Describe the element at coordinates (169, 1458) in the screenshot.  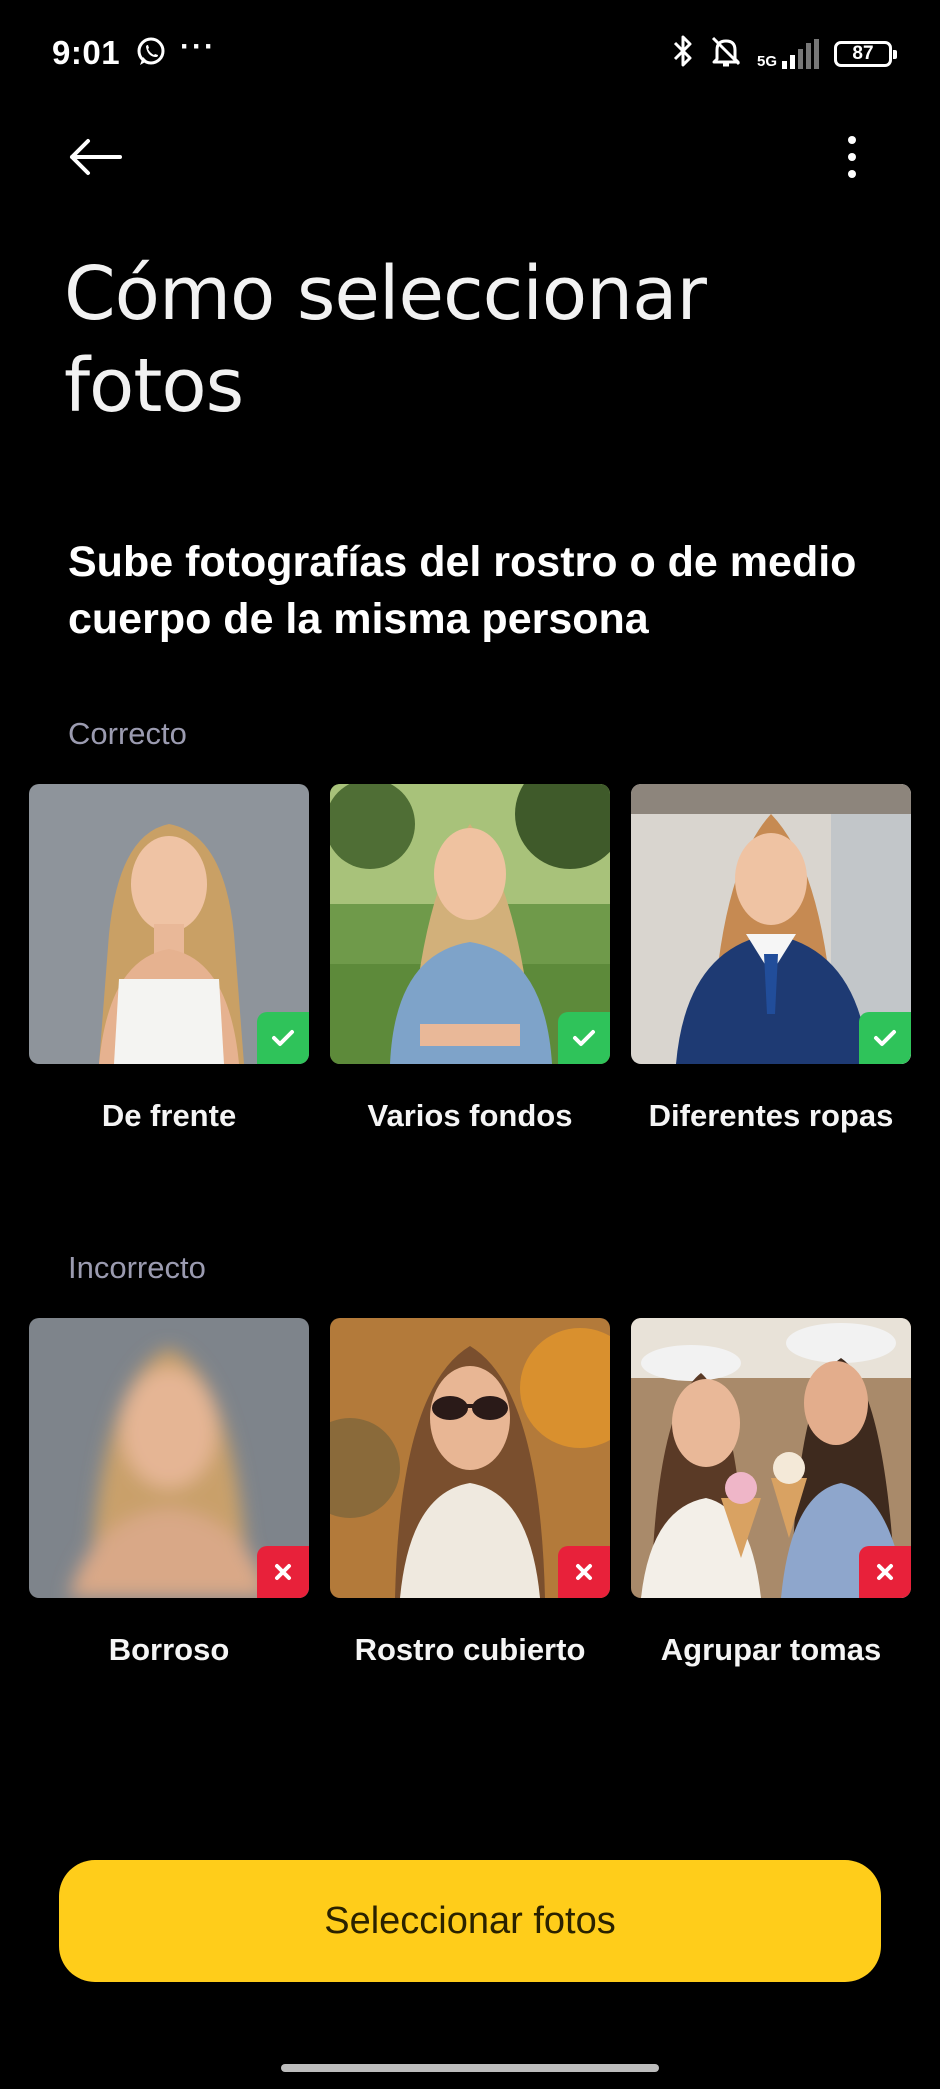
I see `blurry-photo` at that location.